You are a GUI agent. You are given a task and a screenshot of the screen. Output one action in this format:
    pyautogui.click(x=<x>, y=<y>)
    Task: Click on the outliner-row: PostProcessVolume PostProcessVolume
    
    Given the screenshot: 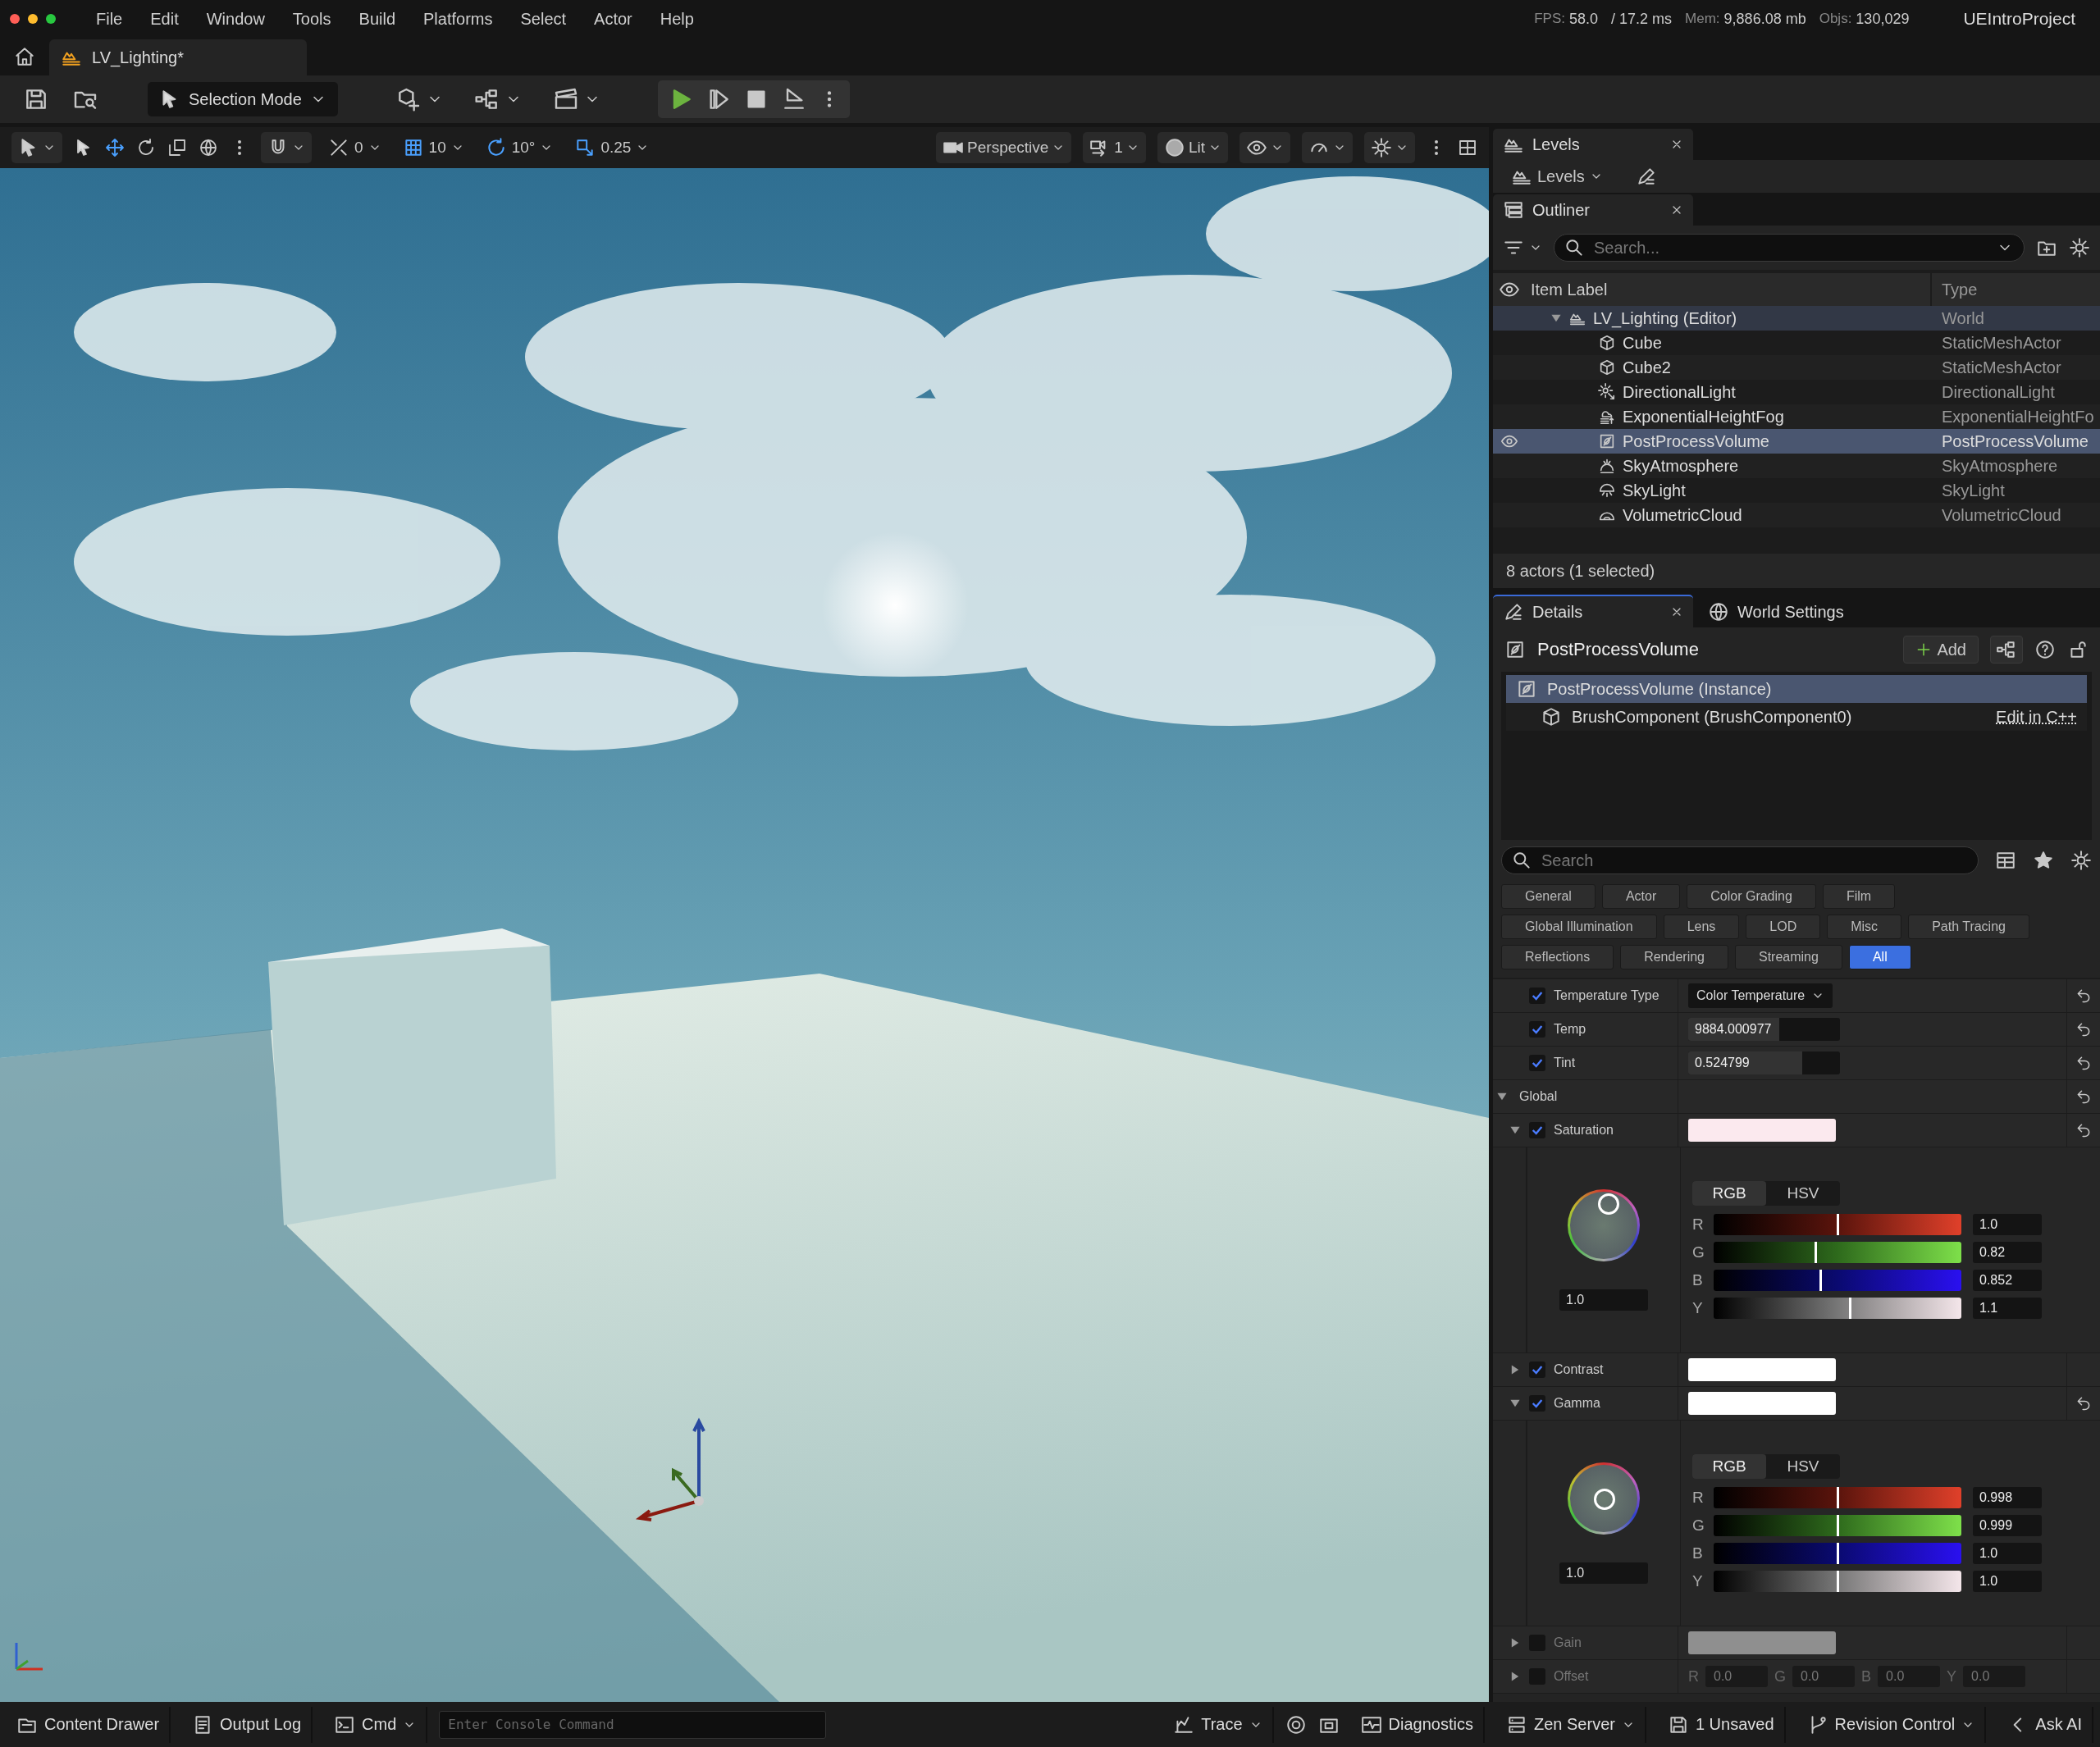 What is the action you would take?
    pyautogui.click(x=1797, y=441)
    